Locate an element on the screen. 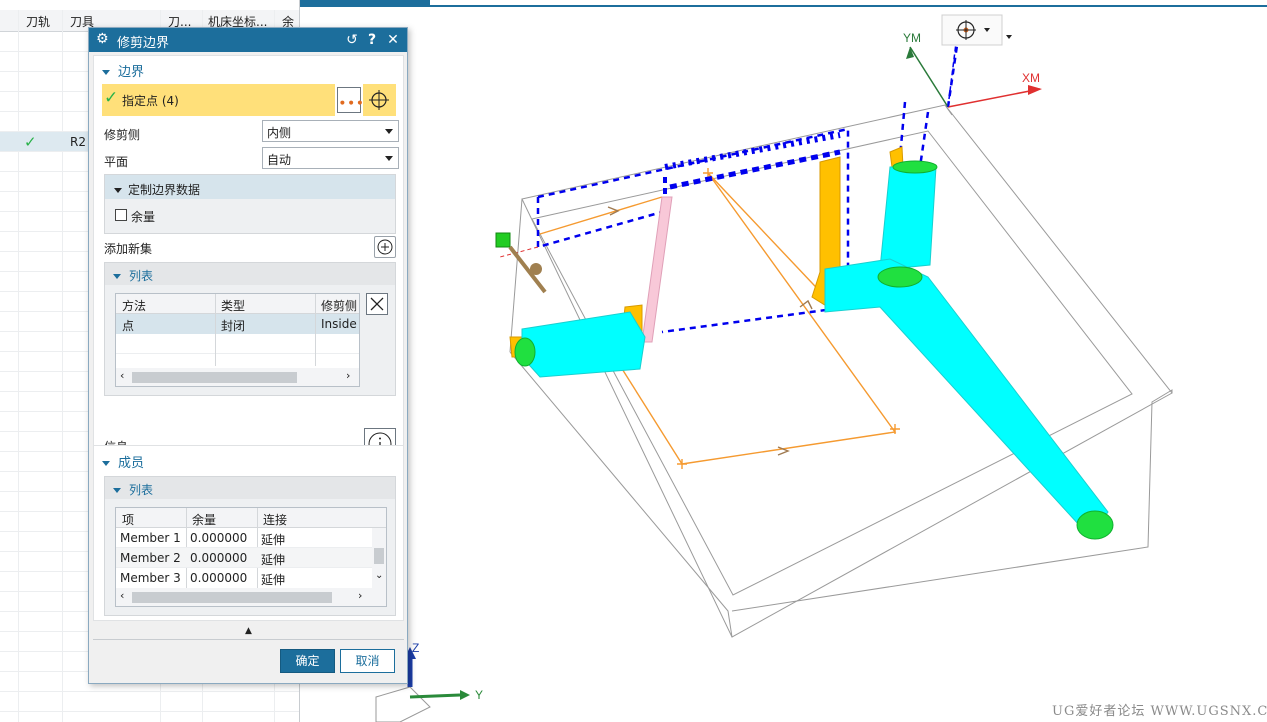  point-snap-button is located at coordinates (379, 100).